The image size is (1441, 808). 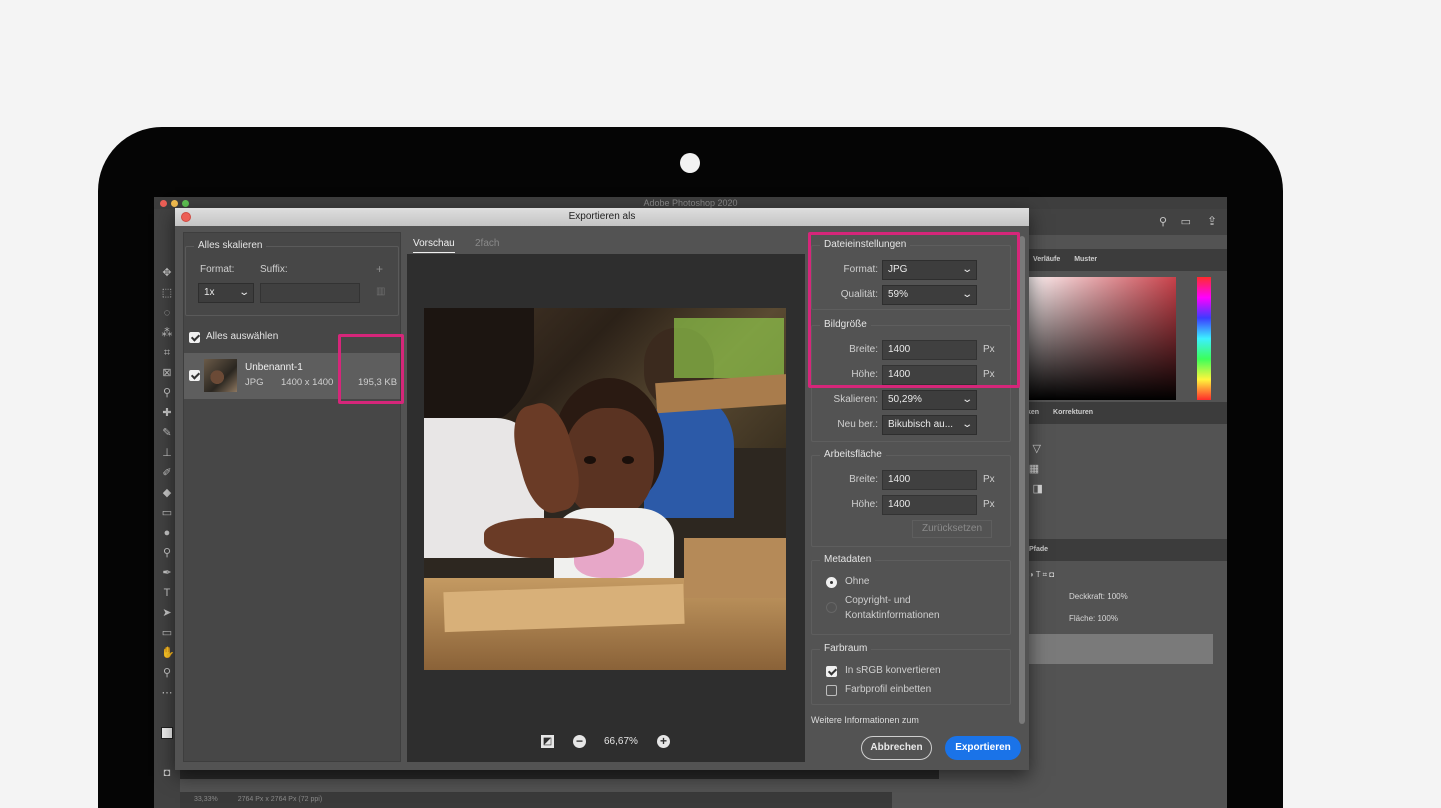 What do you see at coordinates (929, 350) in the screenshot?
I see `image-width-input: 1400` at bounding box center [929, 350].